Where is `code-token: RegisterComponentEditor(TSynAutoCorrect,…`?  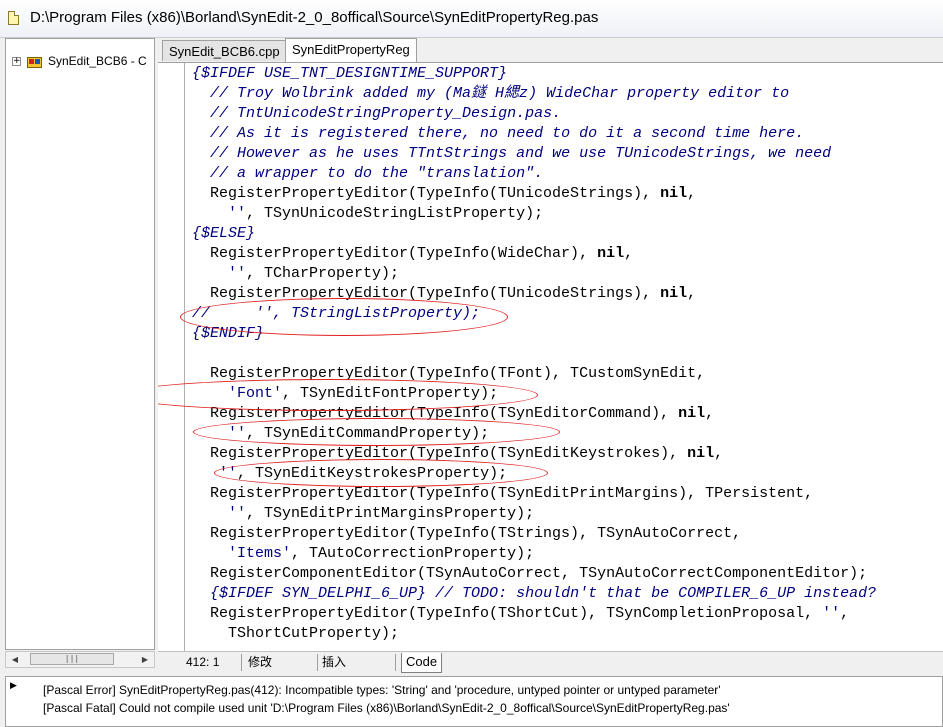 code-token: RegisterComponentEditor(TSynAutoCorrect,… is located at coordinates (530, 573).